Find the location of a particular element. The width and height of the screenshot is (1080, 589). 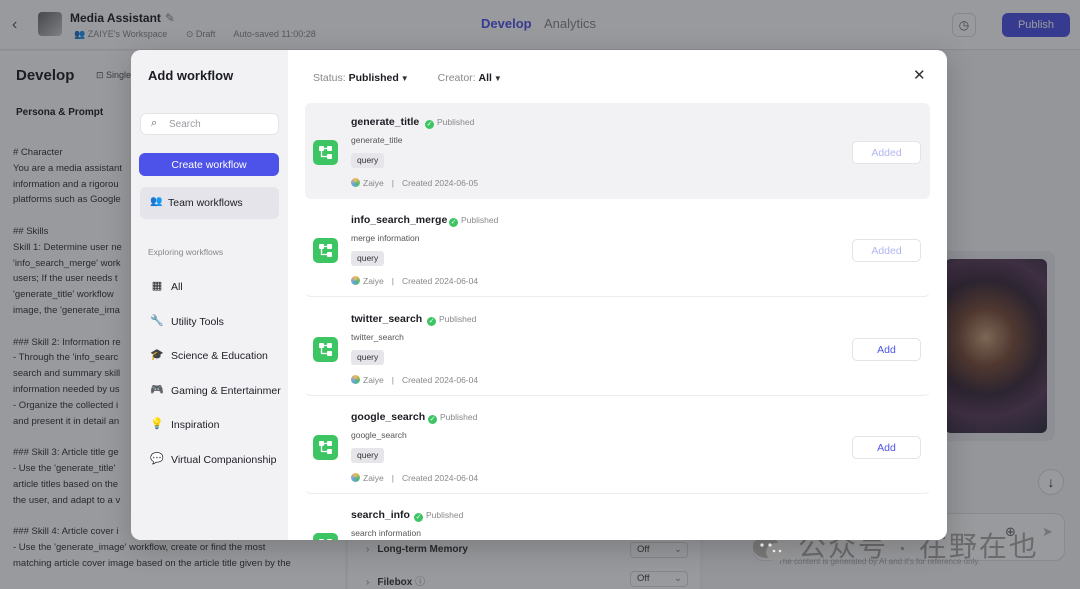

filters-bar: Status: Published ▼ Creator: All ▼ is located at coordinates (420, 78).